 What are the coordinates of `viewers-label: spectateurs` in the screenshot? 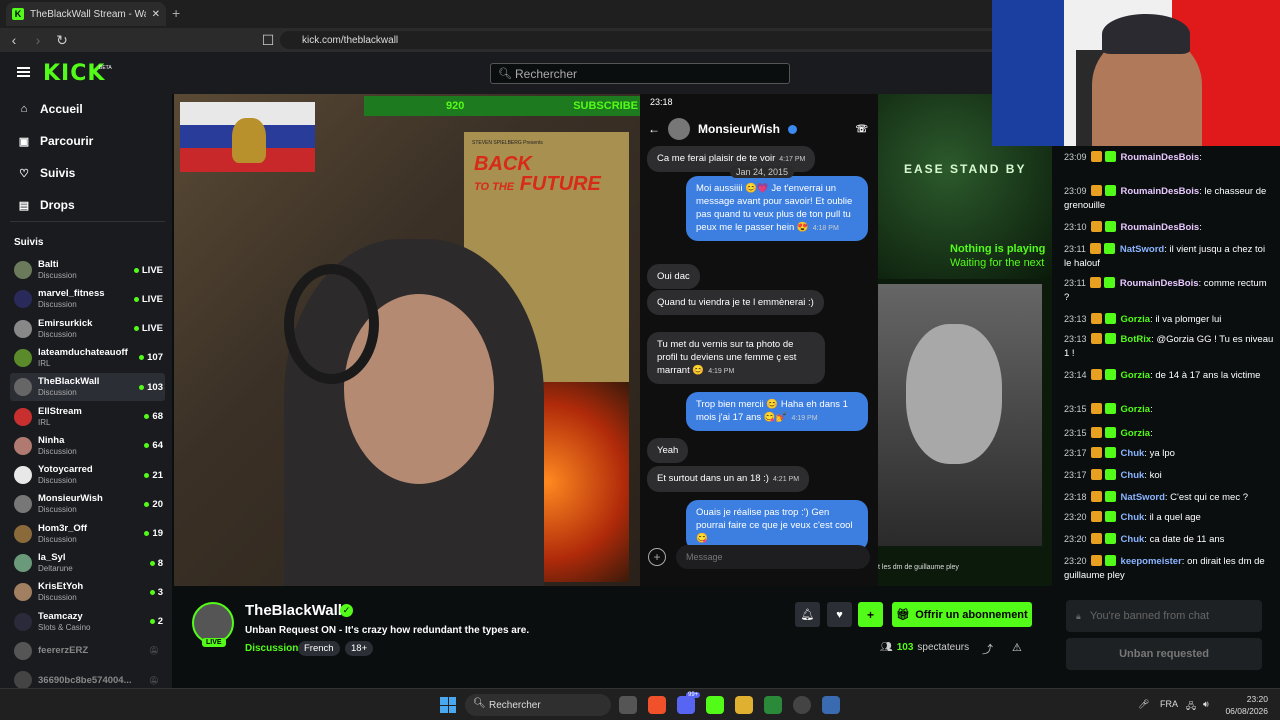 It's located at (943, 647).